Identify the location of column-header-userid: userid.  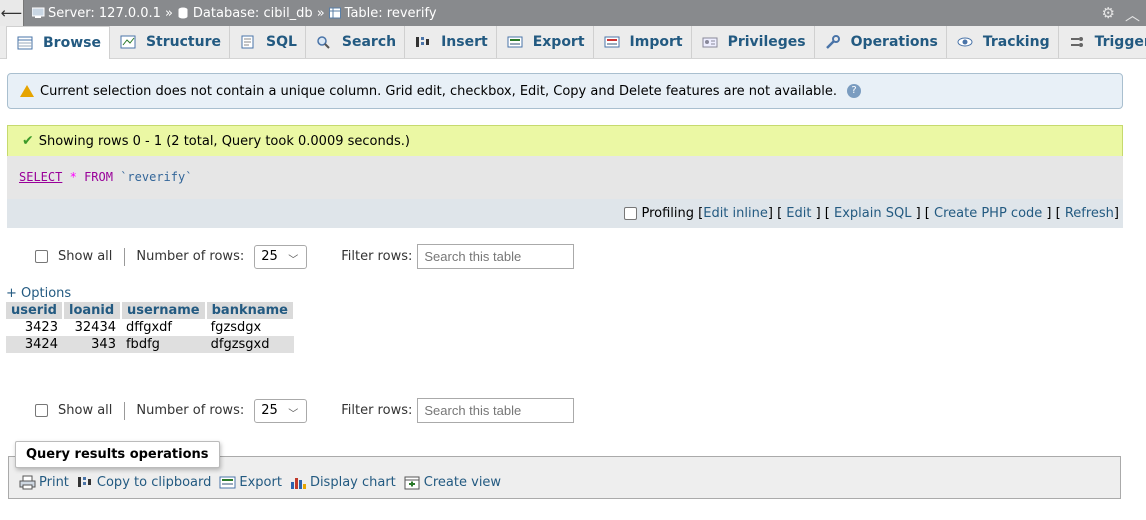
(35, 310).